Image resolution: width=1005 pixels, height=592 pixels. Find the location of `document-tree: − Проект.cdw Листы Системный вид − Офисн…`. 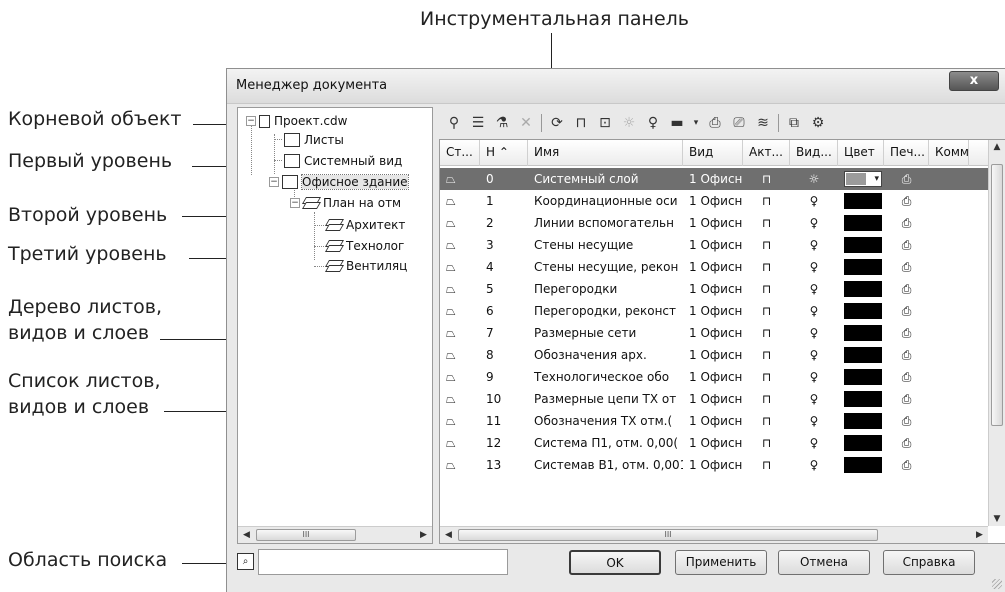

document-tree: − Проект.cdw Листы Системный вид − Офисн… is located at coordinates (335, 325).